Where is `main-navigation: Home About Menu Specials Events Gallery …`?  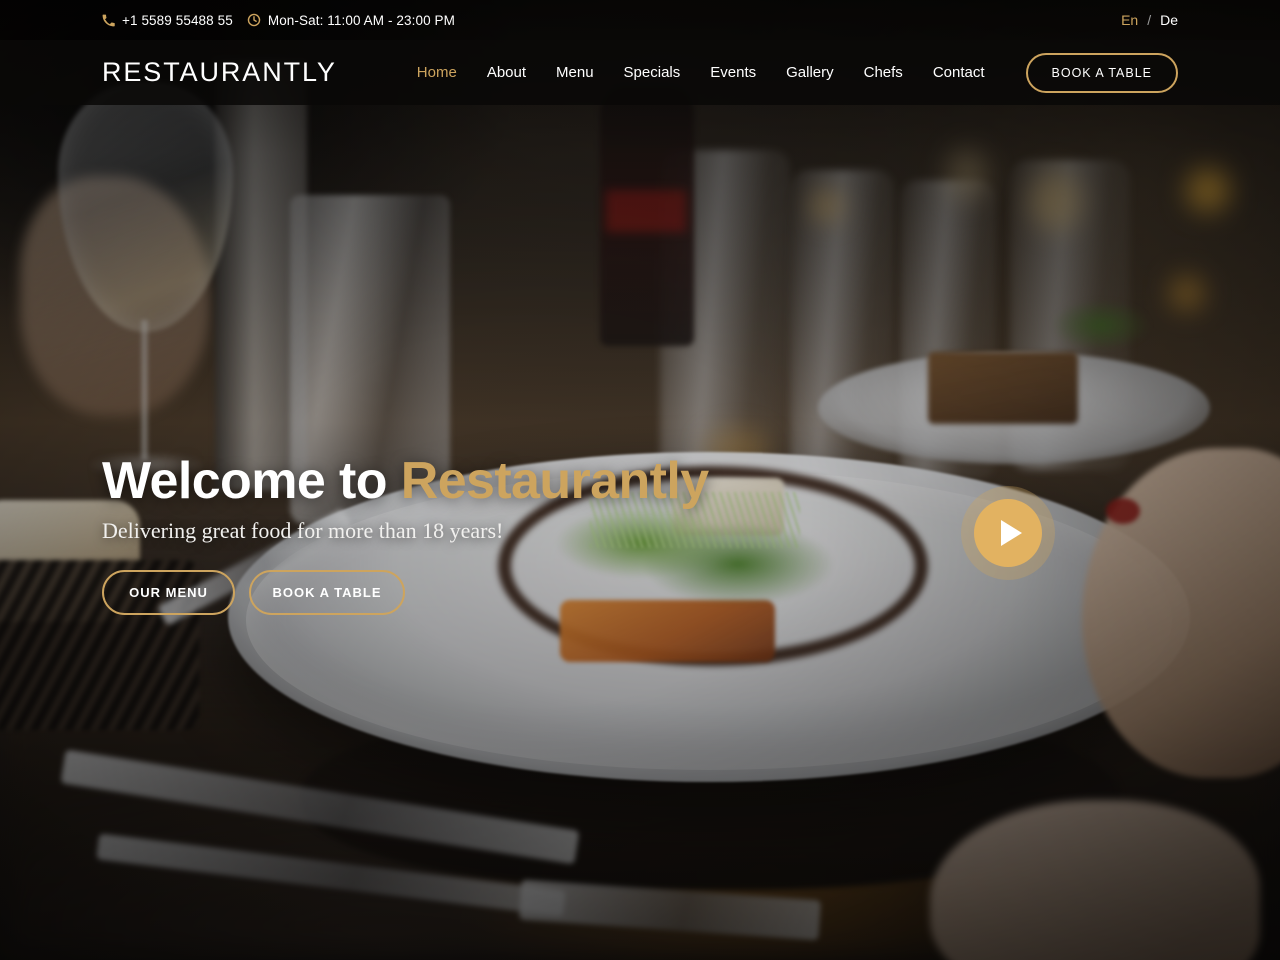 main-navigation: Home About Menu Specials Events Gallery … is located at coordinates (790, 72).